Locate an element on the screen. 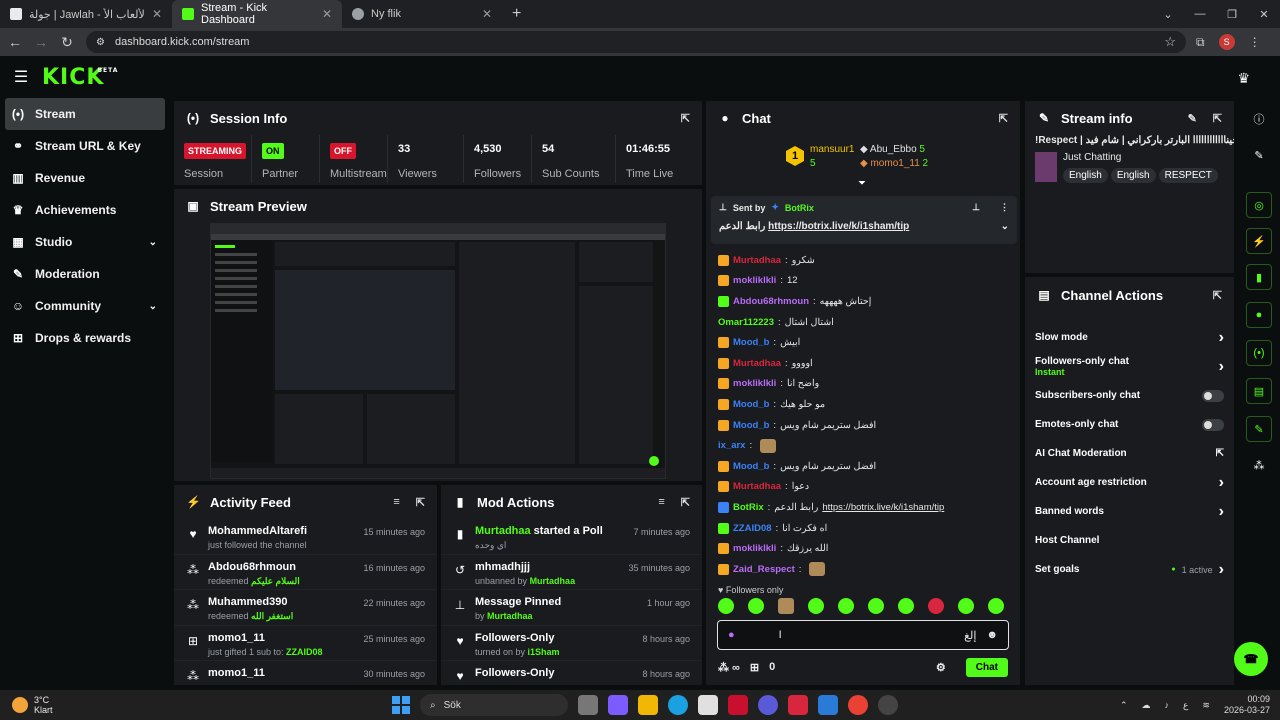 This screenshot has width=1280, height=720. activity-item: ⁂ momo1_11 30 minutes ago is located at coordinates (305, 673).